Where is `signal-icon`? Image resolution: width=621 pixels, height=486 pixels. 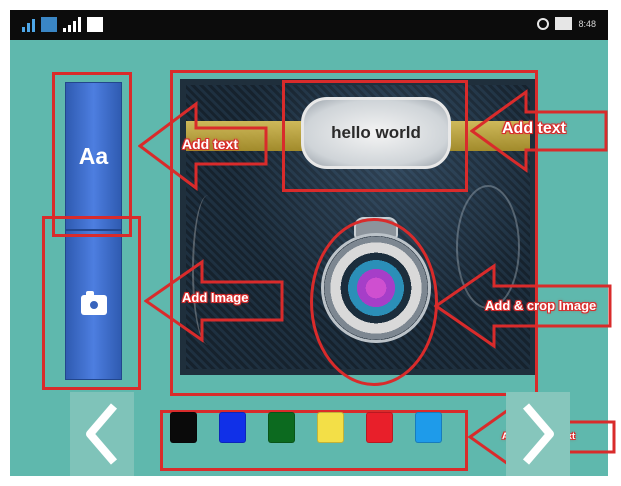 signal-icon is located at coordinates (28, 24).